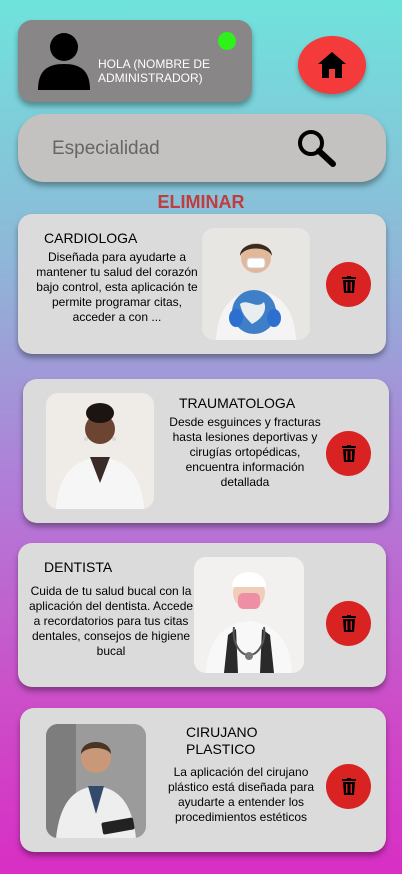 The image size is (402, 874). I want to click on card-title: CARDIOLOGA, so click(91, 238).